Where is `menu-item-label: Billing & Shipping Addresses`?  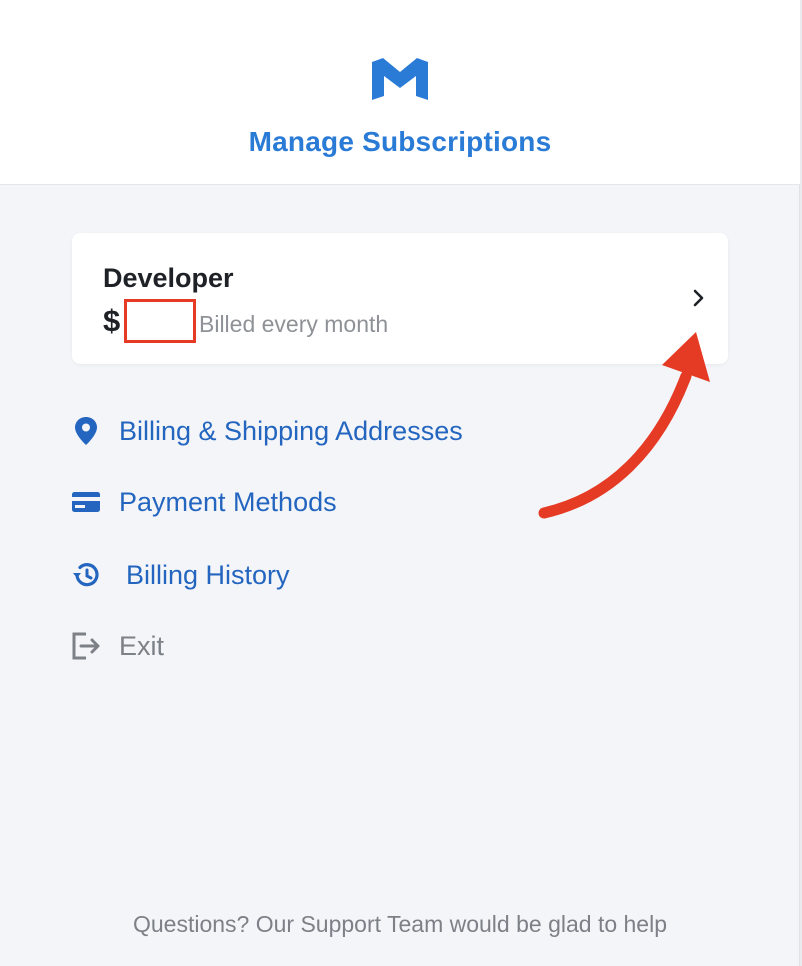
menu-item-label: Billing & Shipping Addresses is located at coordinates (291, 430).